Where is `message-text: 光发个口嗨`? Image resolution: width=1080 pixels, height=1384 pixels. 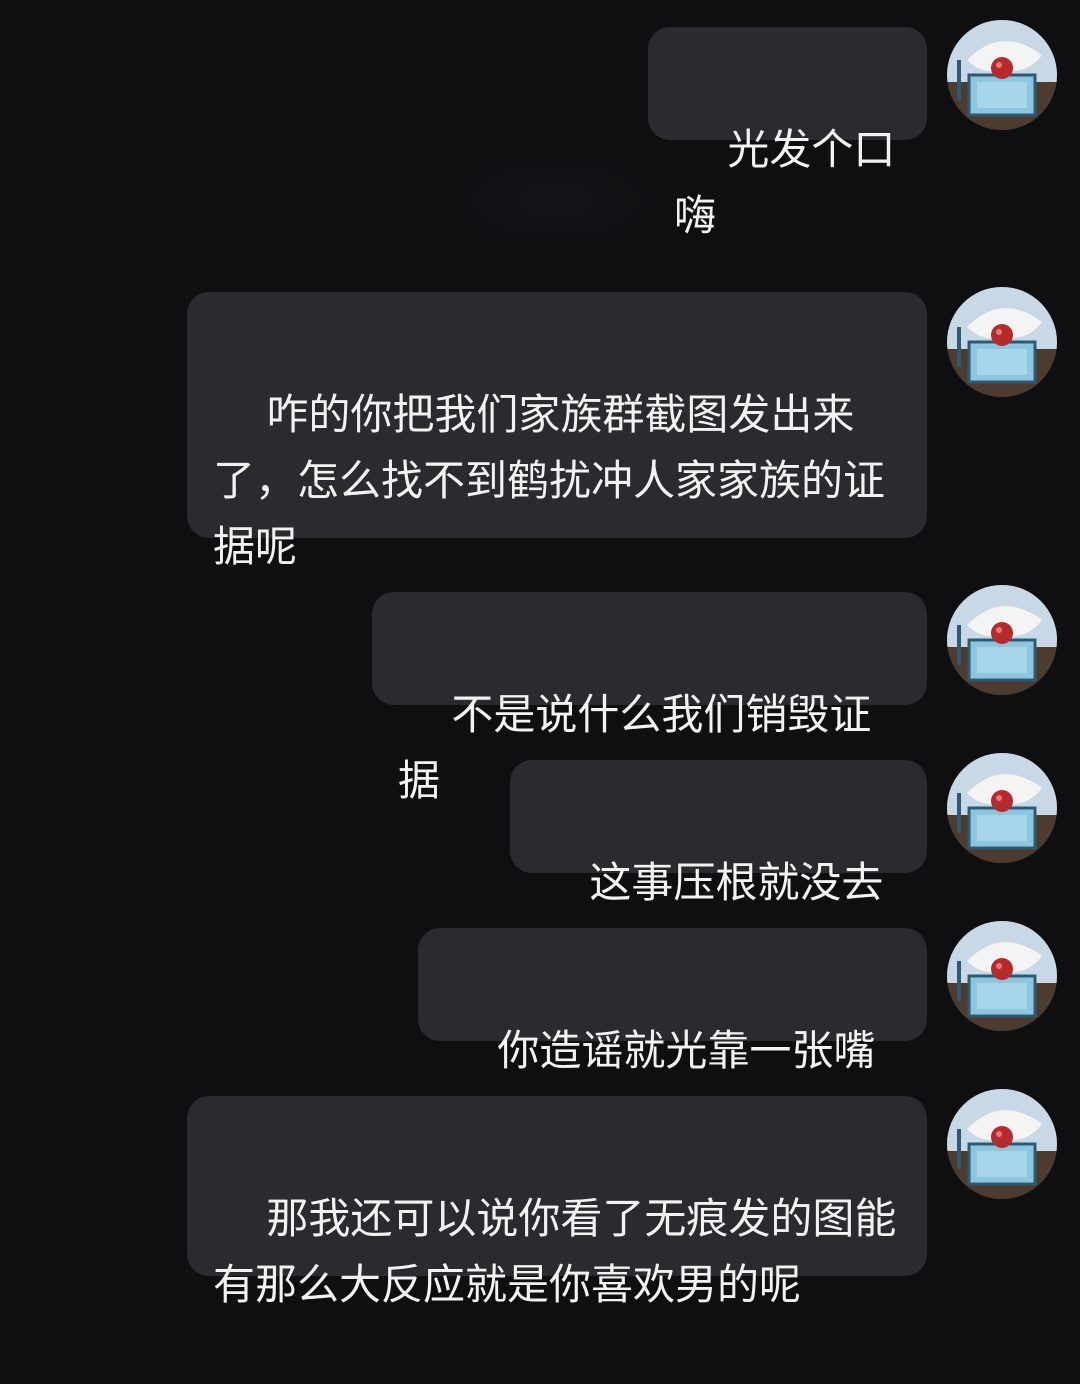 message-text: 光发个口嗨 is located at coordinates (785, 182).